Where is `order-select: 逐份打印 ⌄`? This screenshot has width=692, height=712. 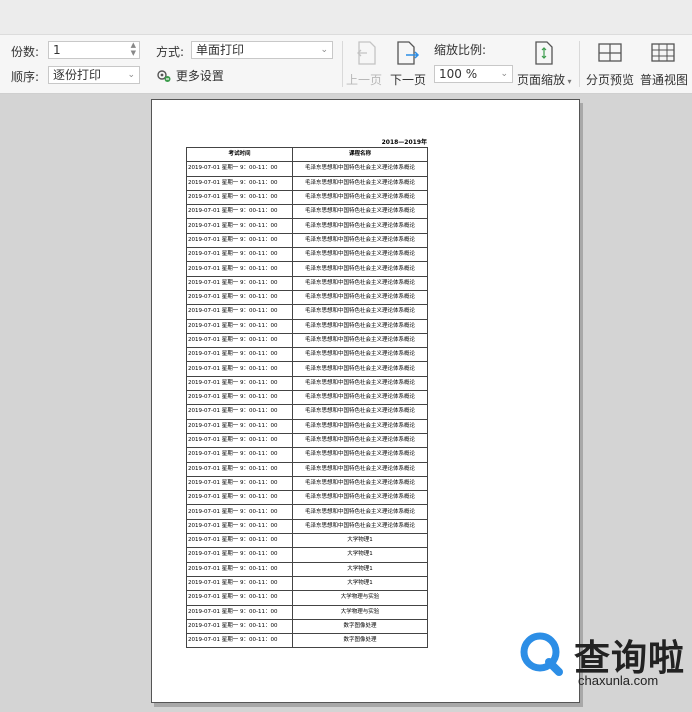 order-select: 逐份打印 ⌄ is located at coordinates (94, 75).